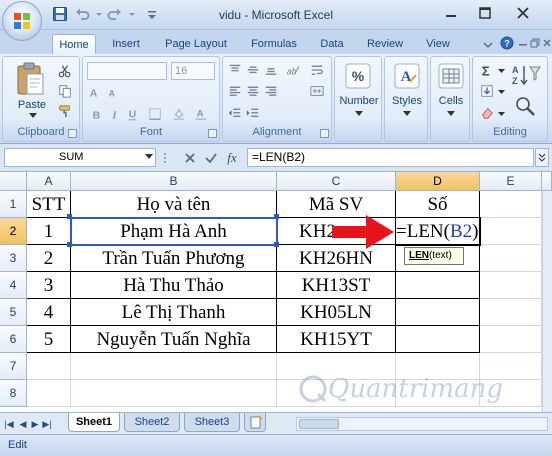 The image size is (552, 456). What do you see at coordinates (438, 285) in the screenshot?
I see `cell-d4` at bounding box center [438, 285].